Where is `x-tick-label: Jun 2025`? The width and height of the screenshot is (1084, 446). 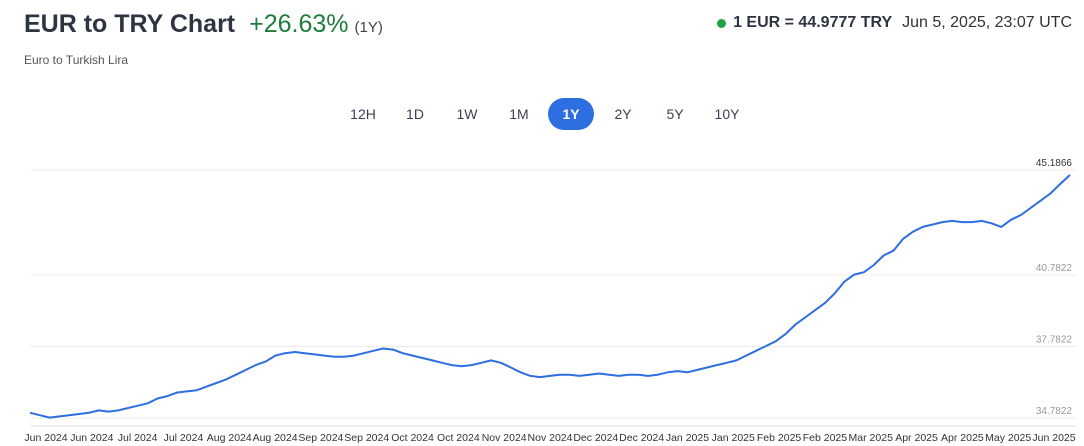
x-tick-label: Jun 2025 is located at coordinates (1053, 438).